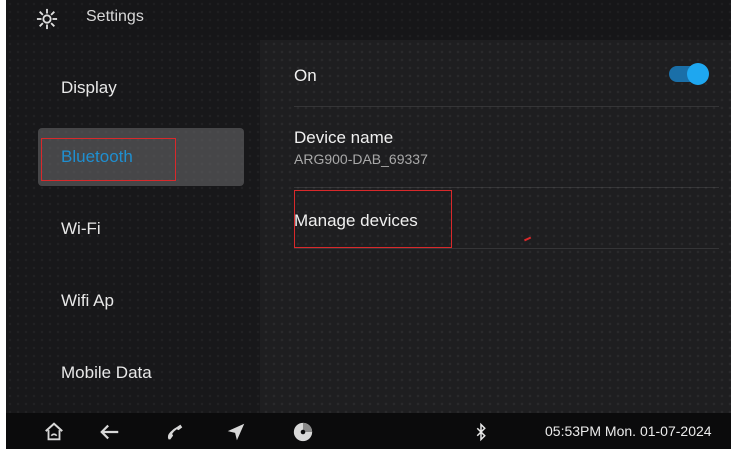 This screenshot has width=731, height=449. What do you see at coordinates (506, 147) in the screenshot?
I see `device-name-row: Device name ARG900-DAB_69337` at bounding box center [506, 147].